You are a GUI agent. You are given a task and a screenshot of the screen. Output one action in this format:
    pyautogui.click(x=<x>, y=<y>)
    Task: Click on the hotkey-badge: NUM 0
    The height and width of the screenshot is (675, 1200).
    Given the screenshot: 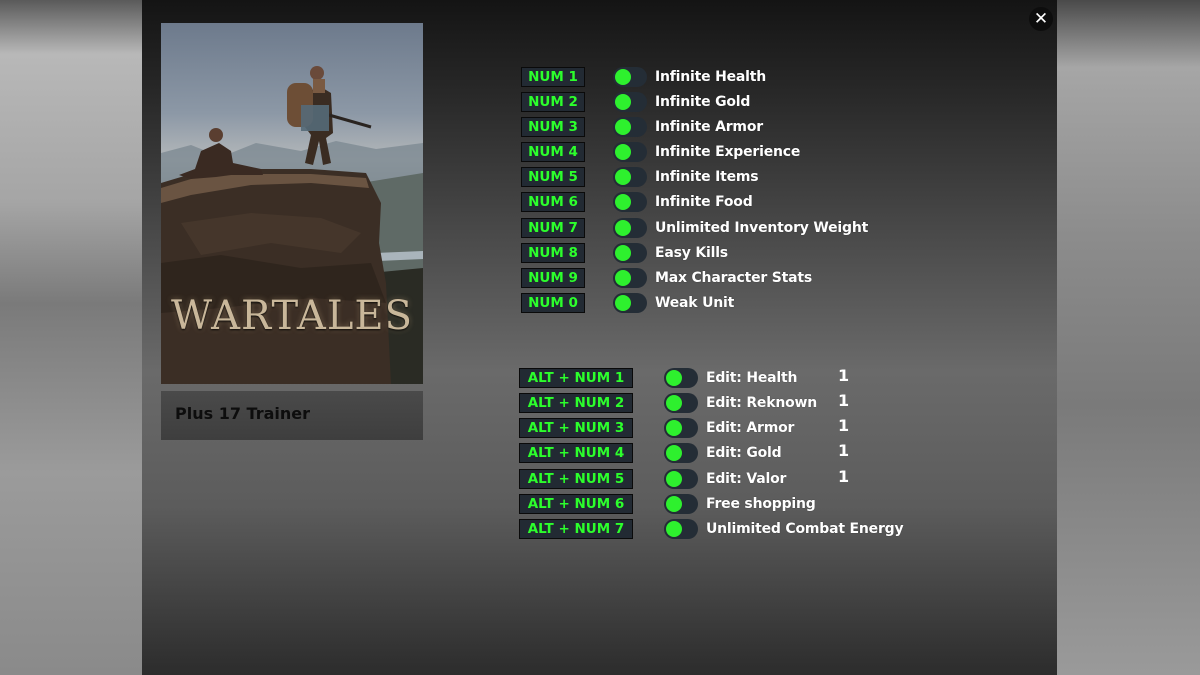 What is the action you would take?
    pyautogui.click(x=553, y=303)
    